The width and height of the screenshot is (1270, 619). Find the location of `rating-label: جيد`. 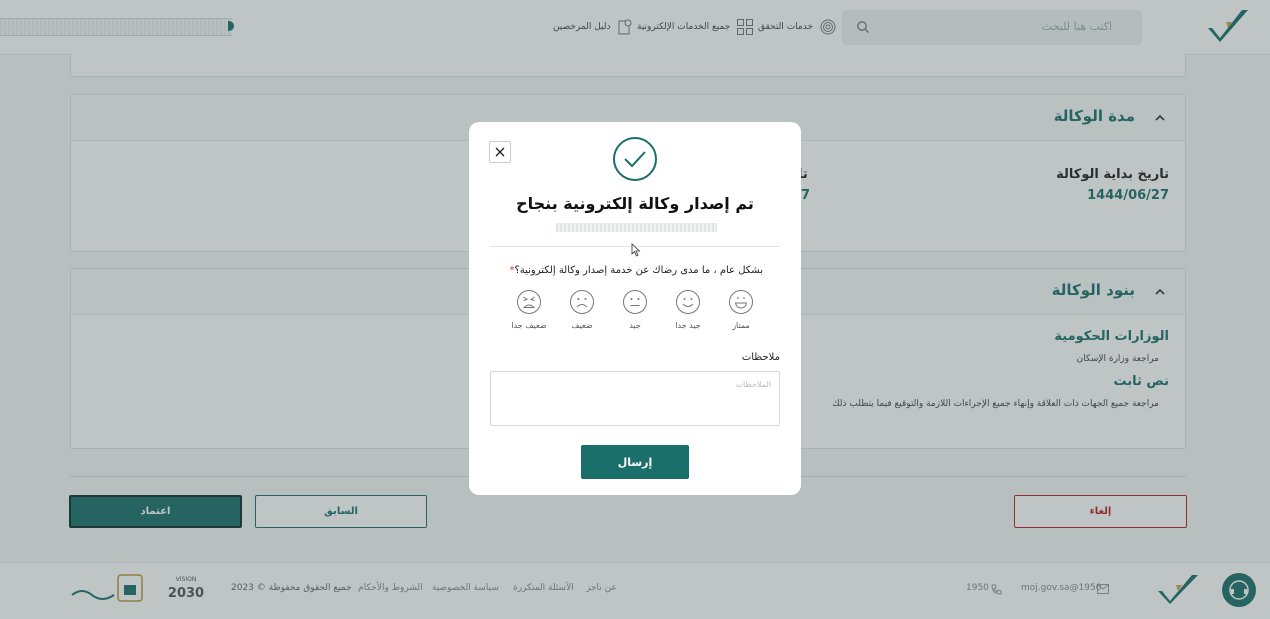

rating-label: جيد is located at coordinates (635, 325).